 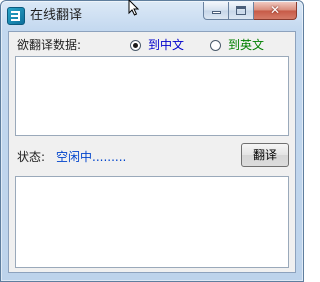 I want to click on radio-to-chinese: 到中文, so click(x=157, y=45).